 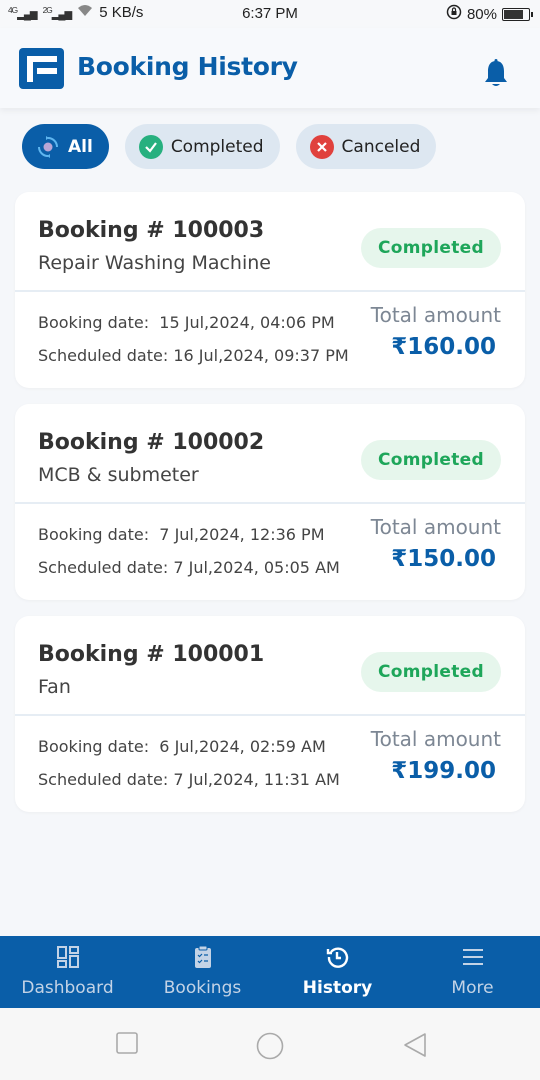 I want to click on booking-number: Booking # 100001, so click(x=151, y=654).